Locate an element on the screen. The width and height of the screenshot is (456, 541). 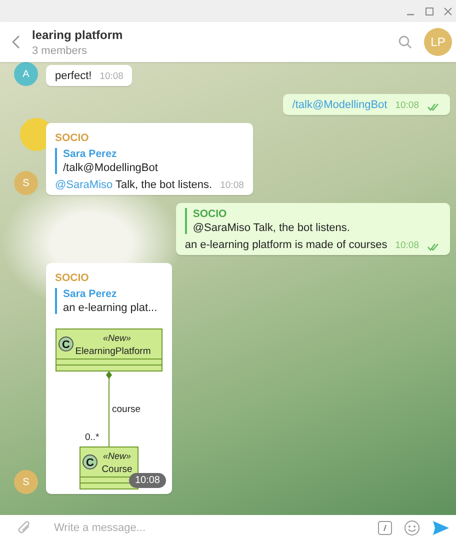
multiplicity-label: 0..* is located at coordinates (92, 437).